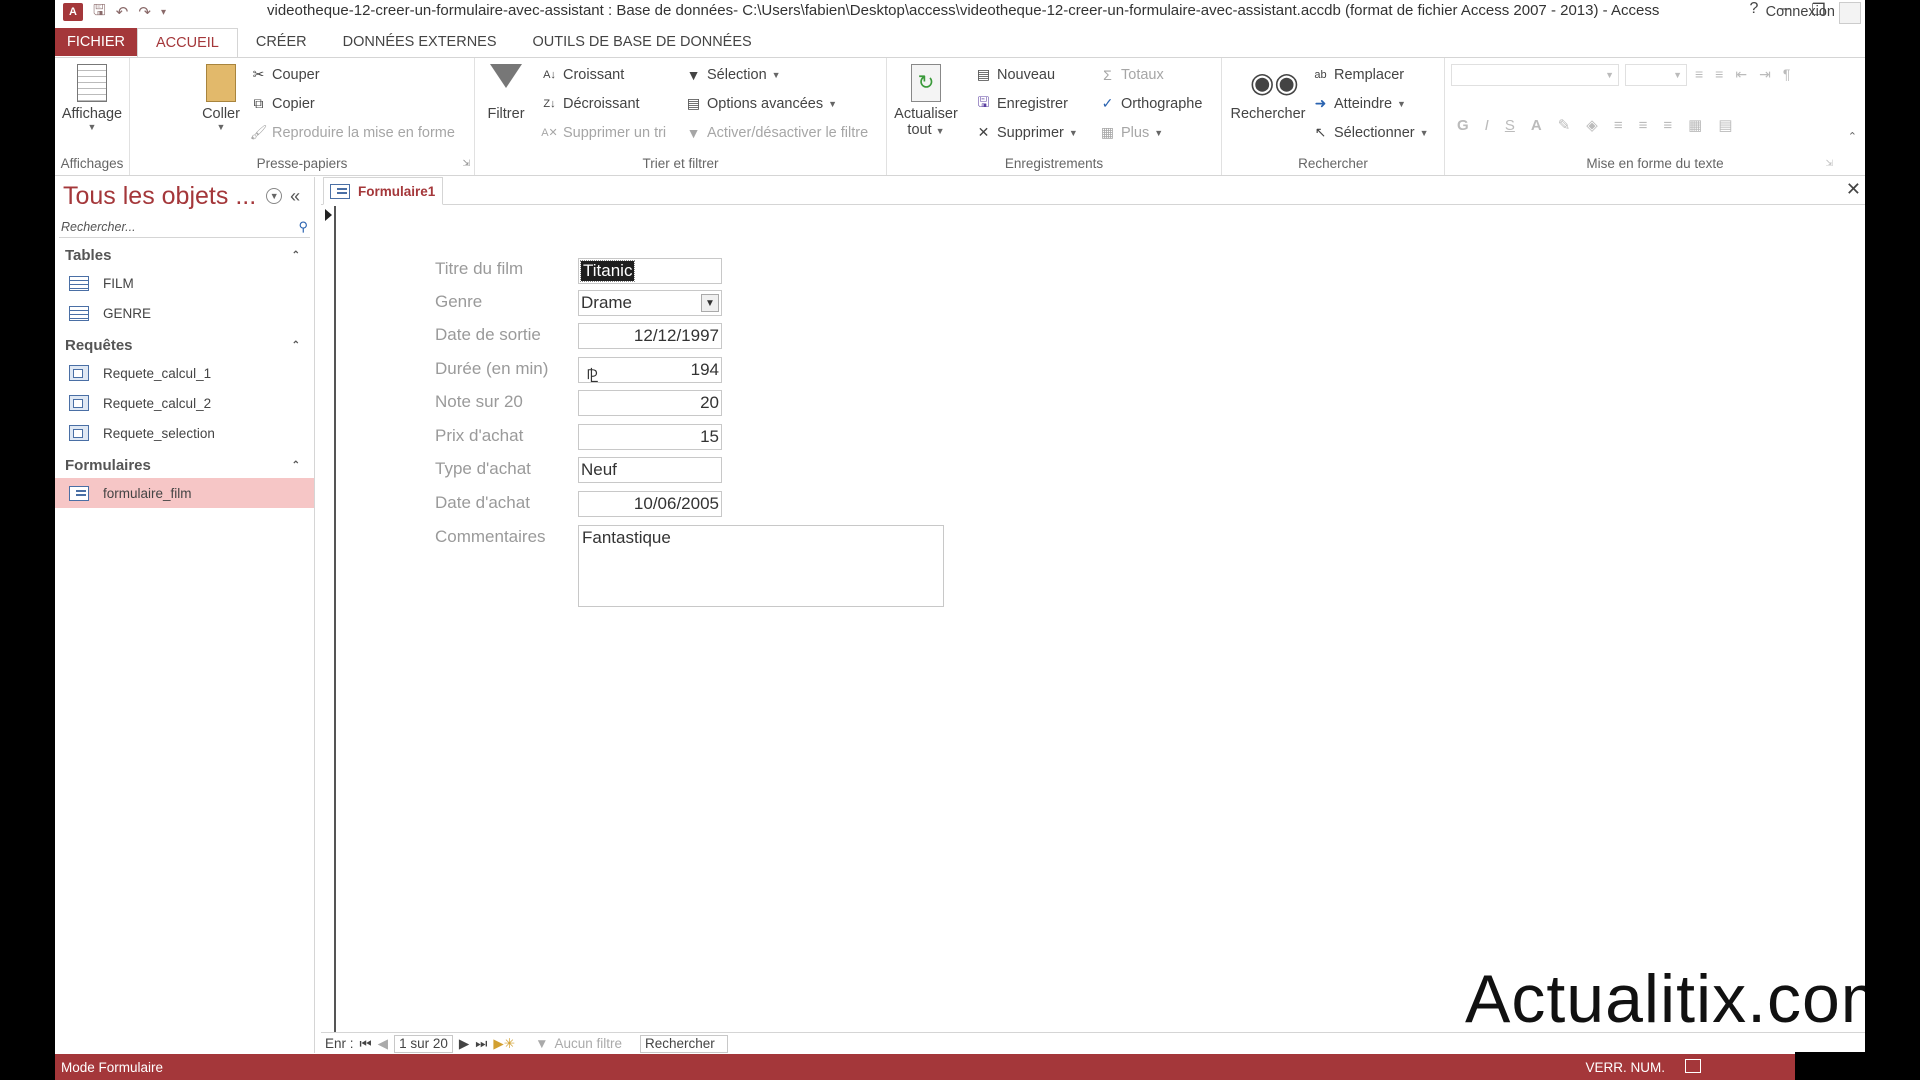 The image size is (1920, 1080). I want to click on nav-header: Tous les objets ... ▼ «, so click(184, 196).